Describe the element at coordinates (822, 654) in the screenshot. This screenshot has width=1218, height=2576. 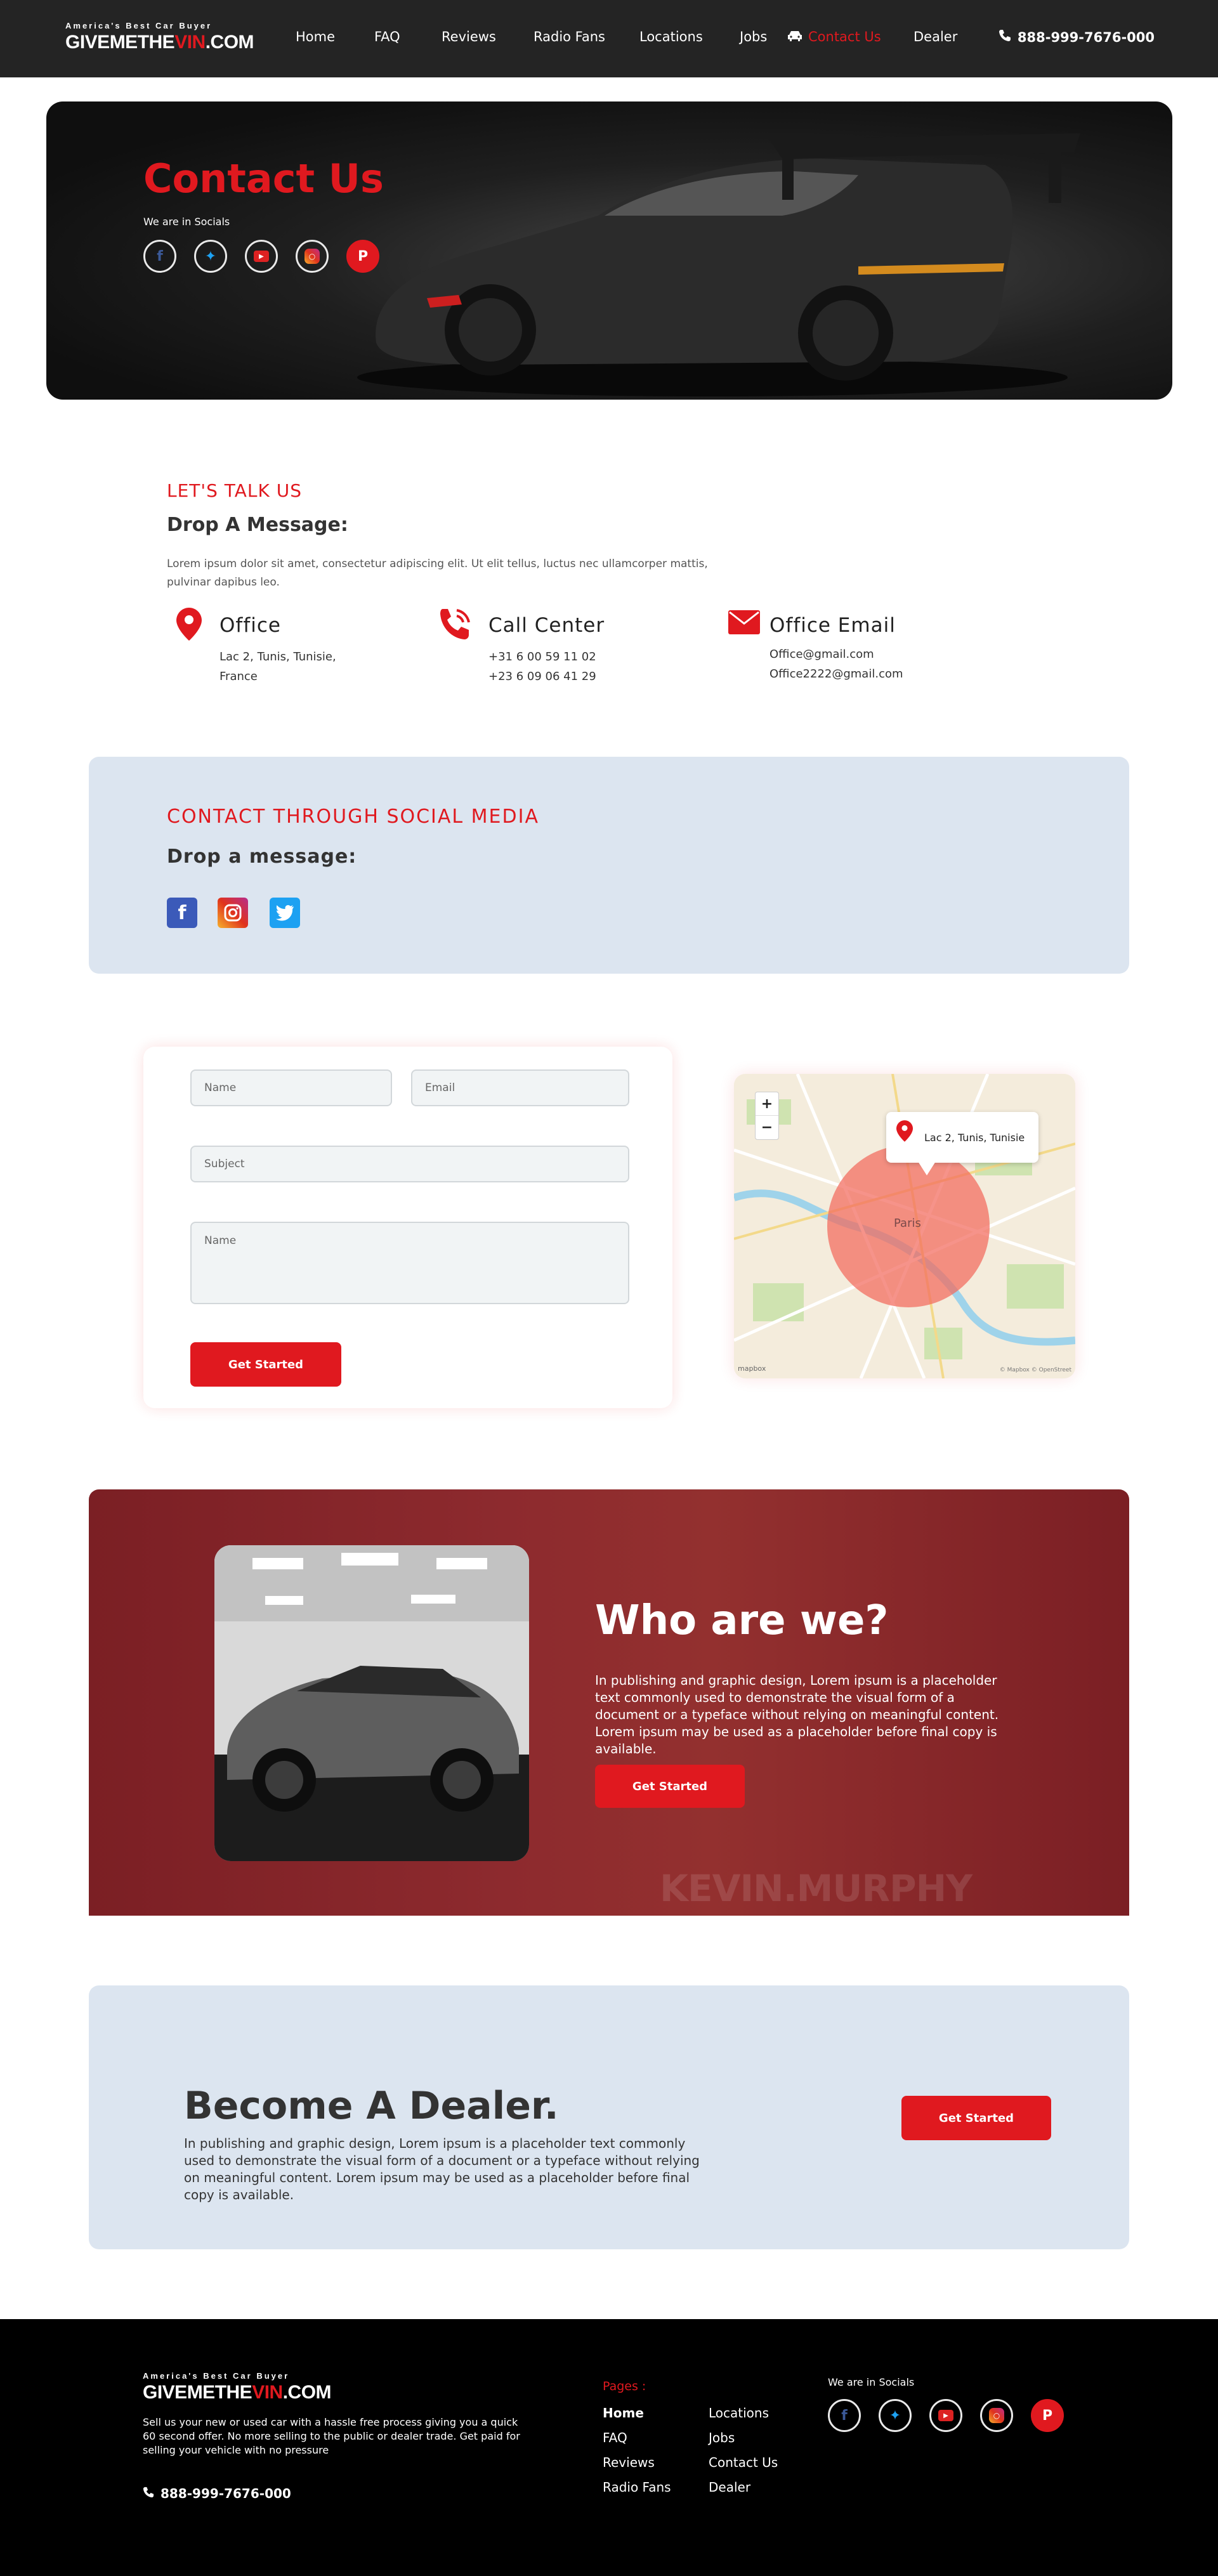
I see `office-email-line1: Office@gmail.com` at that location.